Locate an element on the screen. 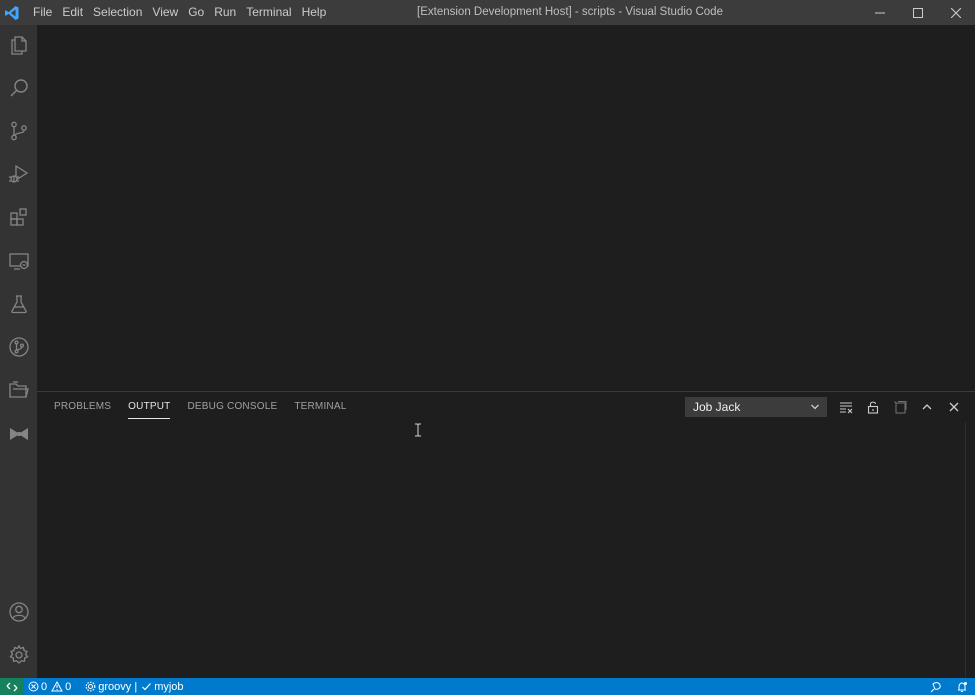  bowtie-button is located at coordinates (18, 434).